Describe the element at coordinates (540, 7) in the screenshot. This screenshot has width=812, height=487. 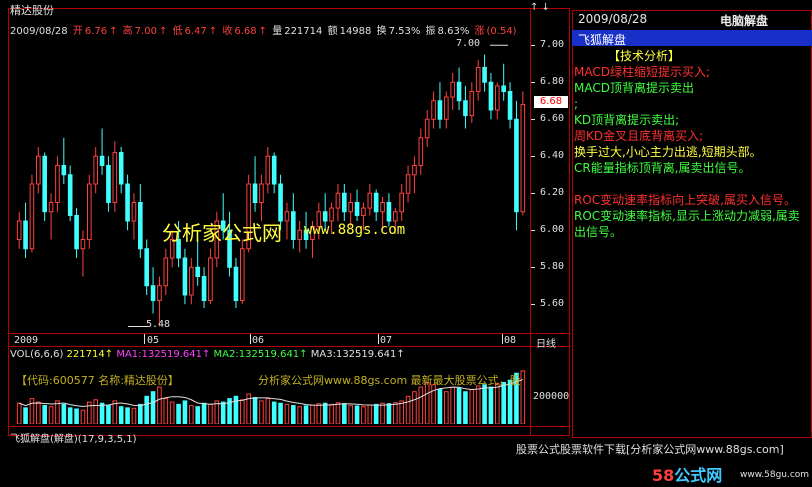
I see `scroll-arrows-icon: ↑ ↓` at that location.